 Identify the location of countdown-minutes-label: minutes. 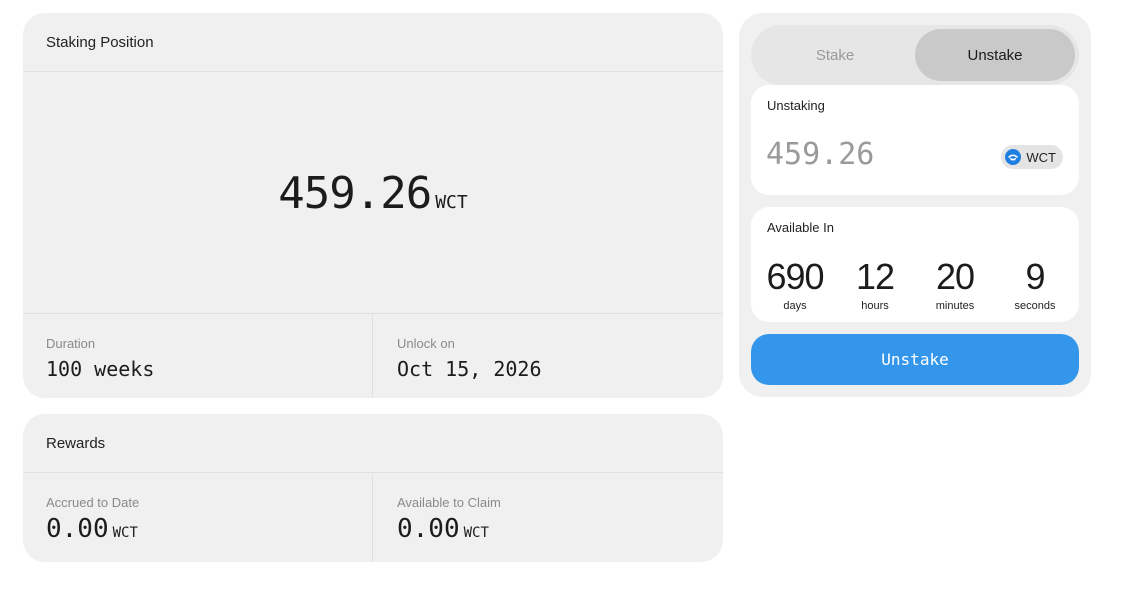
(955, 306).